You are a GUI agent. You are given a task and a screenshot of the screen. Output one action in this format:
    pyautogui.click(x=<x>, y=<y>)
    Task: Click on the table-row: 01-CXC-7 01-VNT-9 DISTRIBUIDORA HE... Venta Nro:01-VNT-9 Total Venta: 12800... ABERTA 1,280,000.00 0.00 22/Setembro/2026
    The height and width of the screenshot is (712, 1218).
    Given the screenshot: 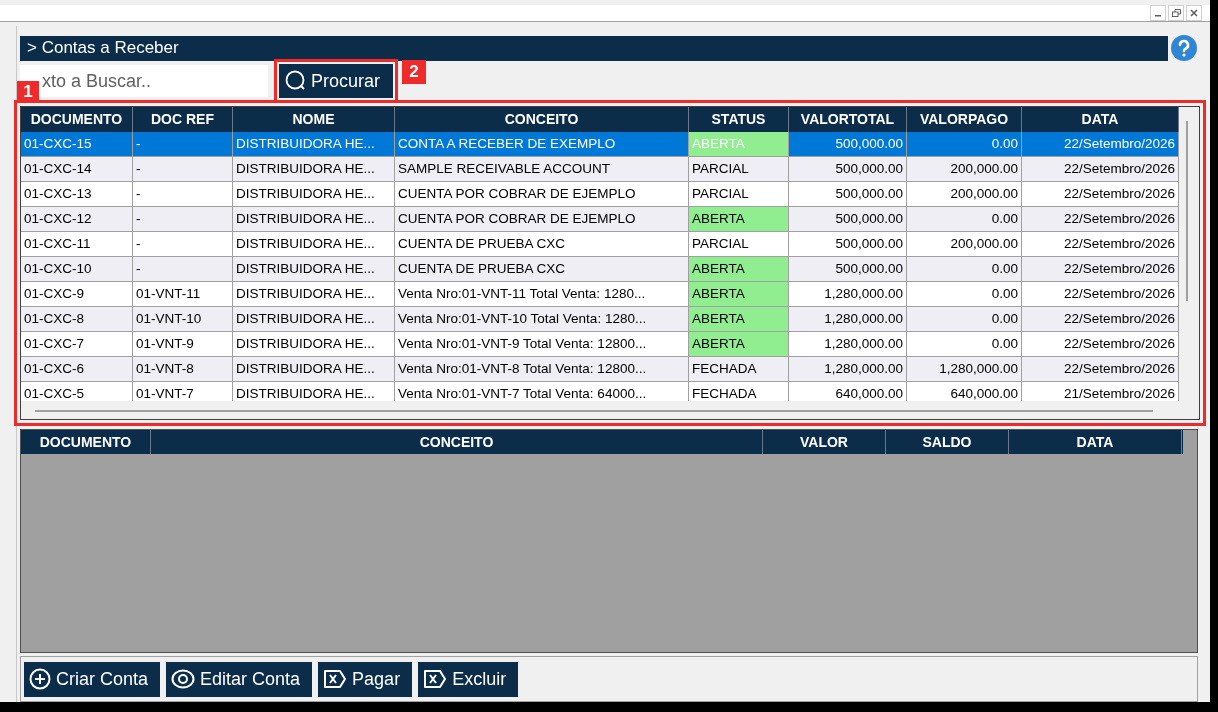 What is the action you would take?
    pyautogui.click(x=600, y=344)
    